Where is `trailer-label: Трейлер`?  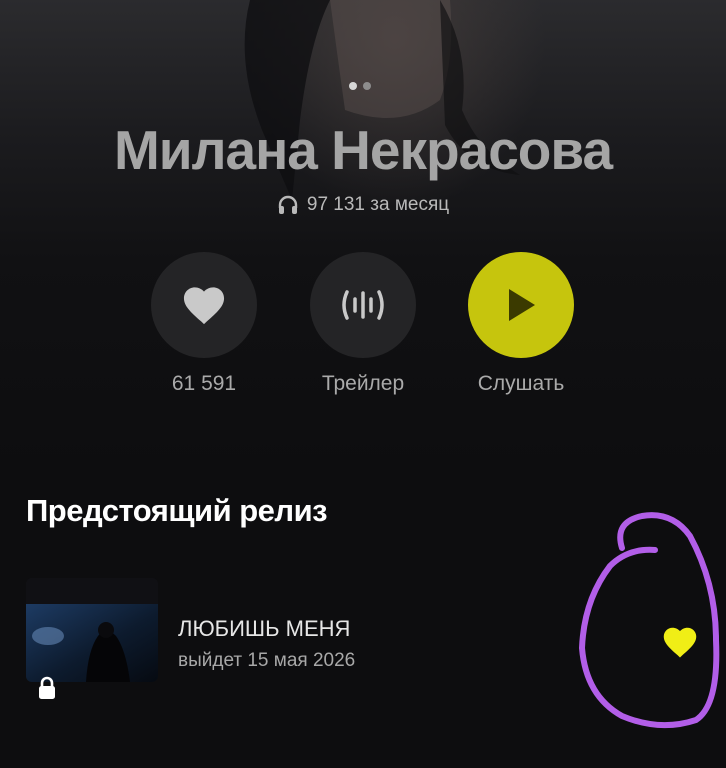 trailer-label: Трейлер is located at coordinates (363, 383).